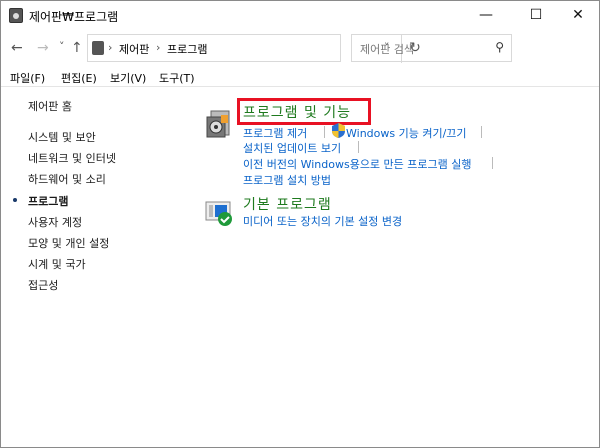 The width and height of the screenshot is (600, 448). What do you see at coordinates (77, 48) in the screenshot?
I see `up-button: ↑` at bounding box center [77, 48].